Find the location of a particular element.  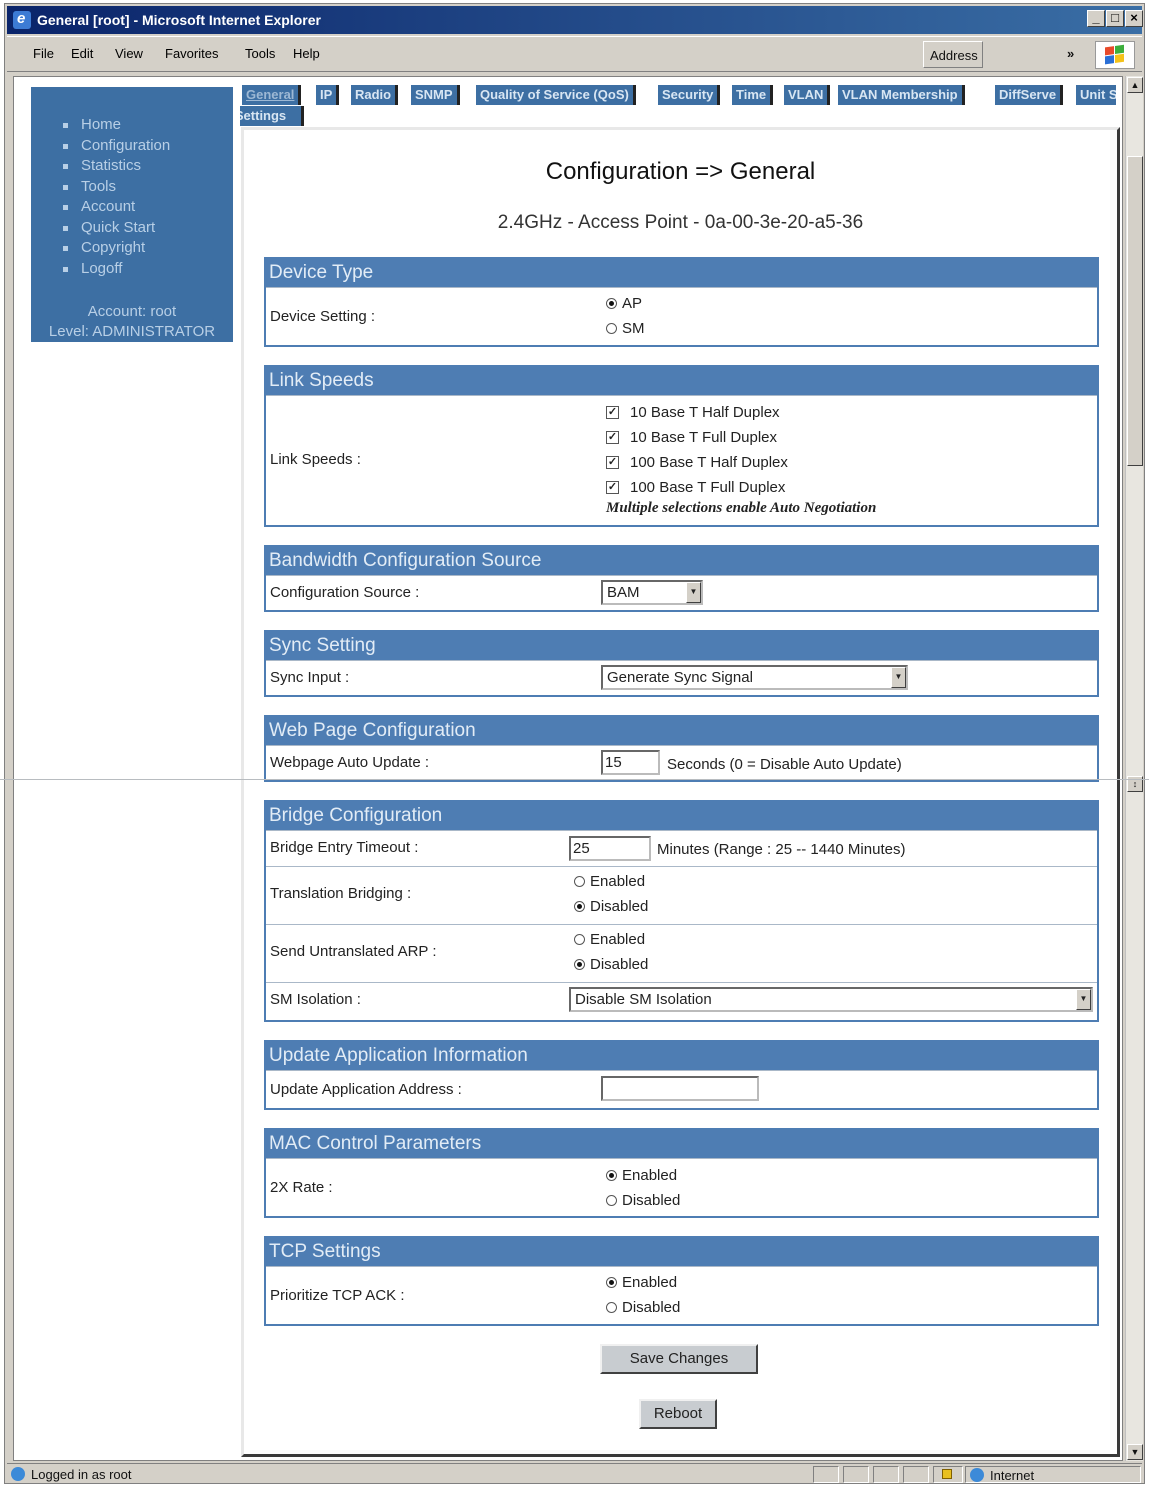

radio-arp-enabled: Enabled is located at coordinates (611, 939).